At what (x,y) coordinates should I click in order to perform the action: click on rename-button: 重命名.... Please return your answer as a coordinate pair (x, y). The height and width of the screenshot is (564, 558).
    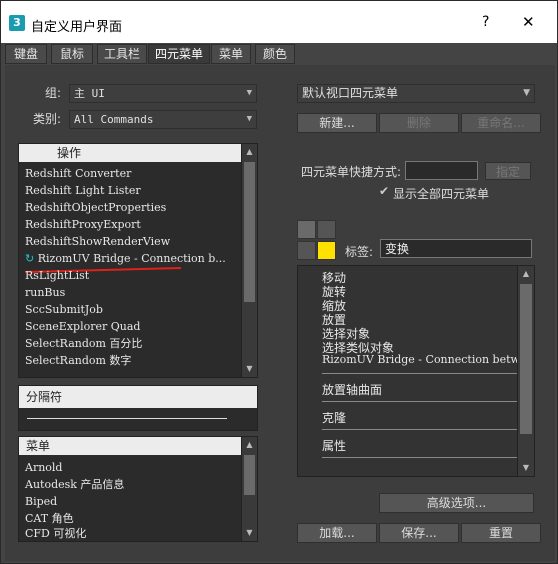
    Looking at the image, I should click on (501, 123).